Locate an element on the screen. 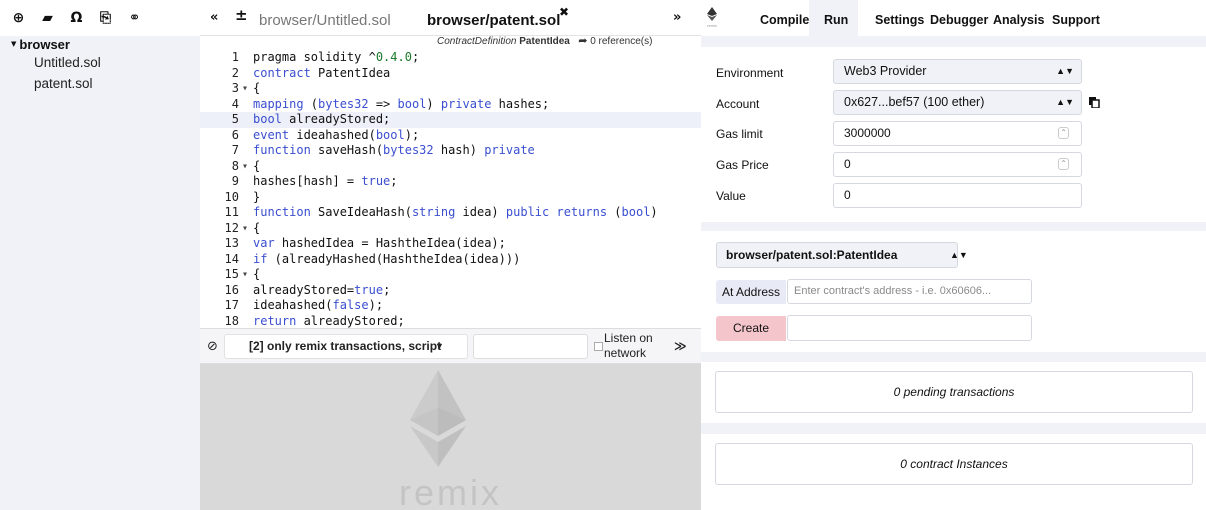 The height and width of the screenshot is (510, 1206). code-line: 10} is located at coordinates (450, 198).